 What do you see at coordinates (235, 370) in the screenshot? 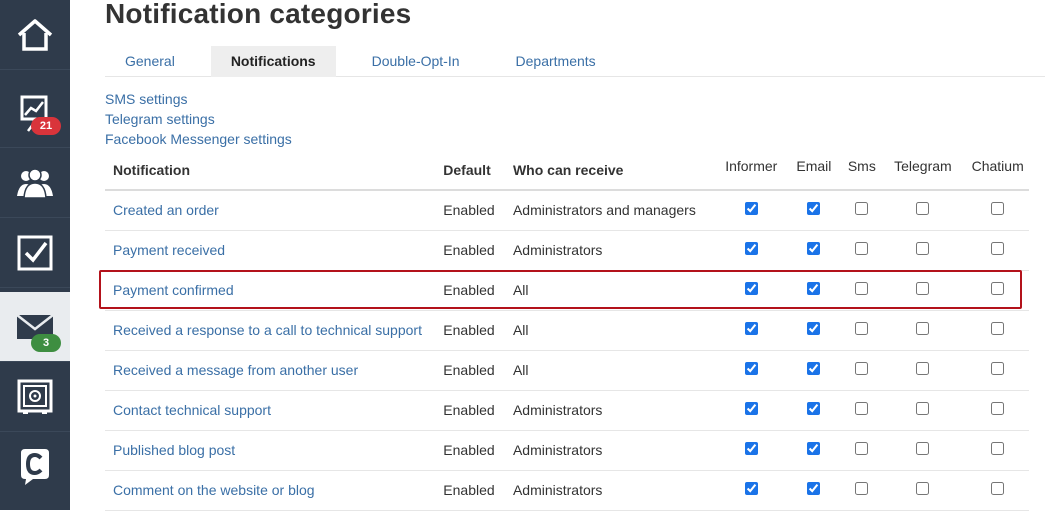
I see `notification-name-link: Received a message from another user` at bounding box center [235, 370].